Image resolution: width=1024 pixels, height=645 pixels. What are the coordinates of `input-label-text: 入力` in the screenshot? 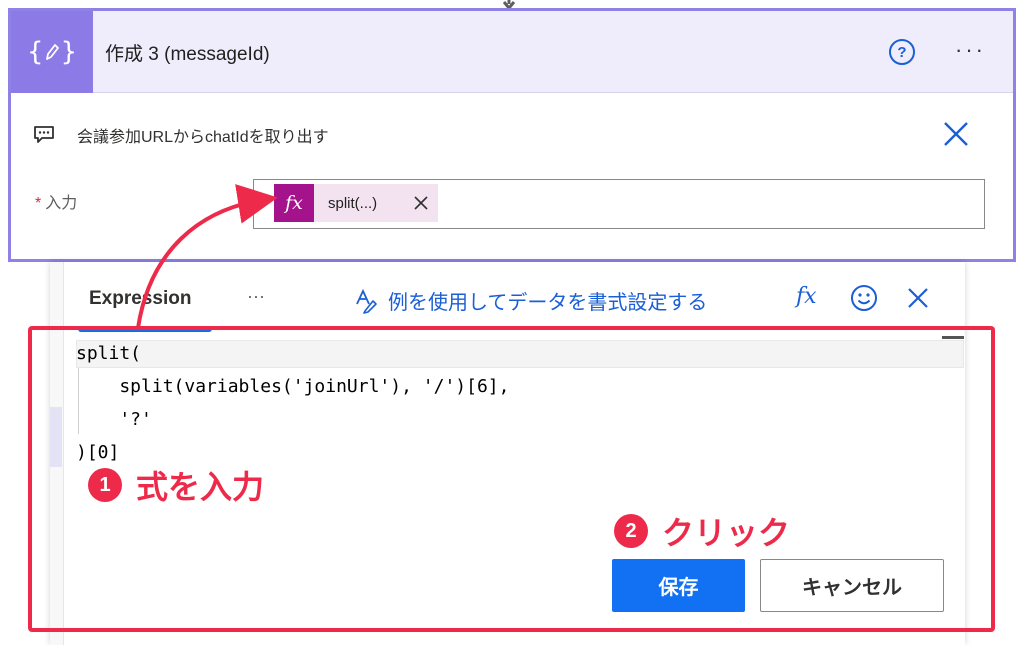 It's located at (61, 203).